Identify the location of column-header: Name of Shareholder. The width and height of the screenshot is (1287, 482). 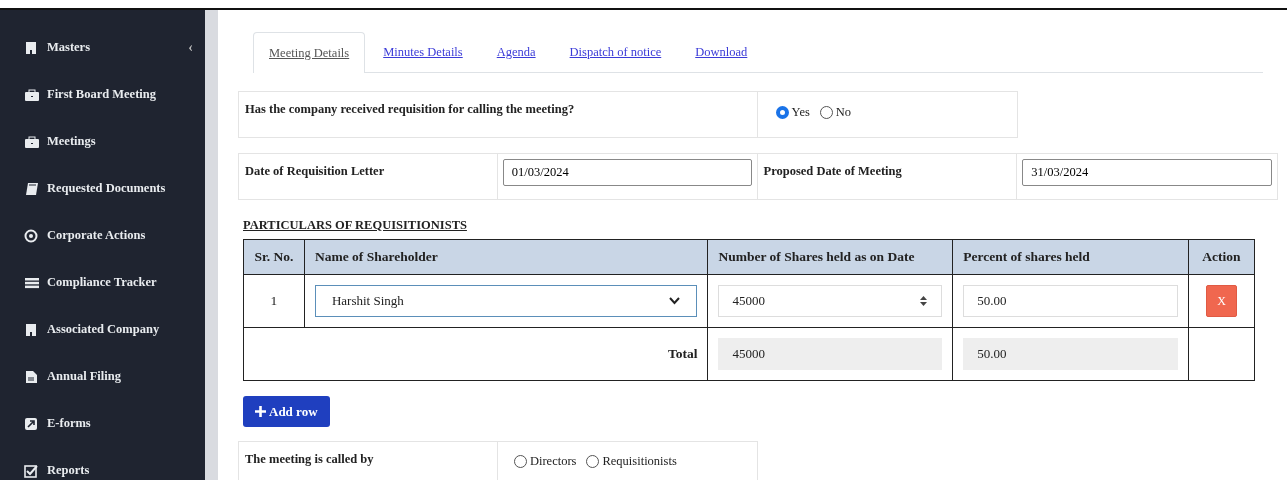
(506, 257).